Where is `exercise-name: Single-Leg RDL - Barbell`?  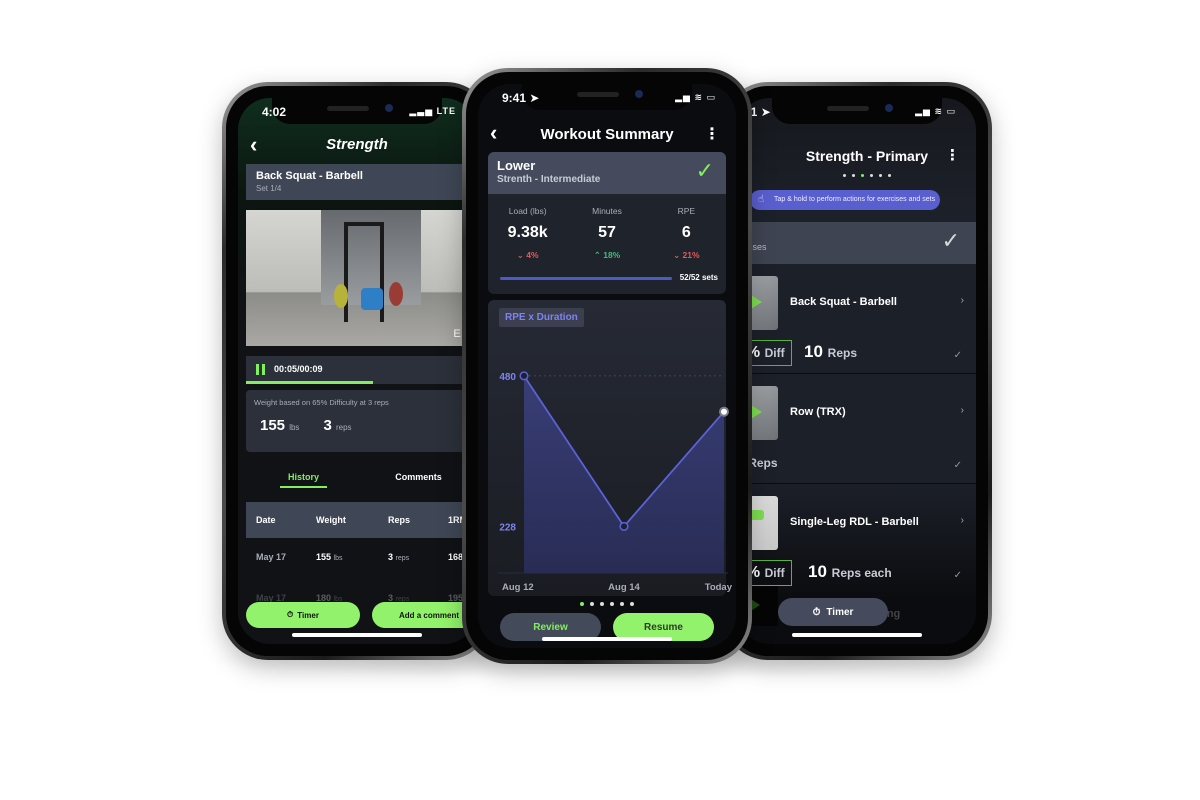 exercise-name: Single-Leg RDL - Barbell is located at coordinates (854, 522).